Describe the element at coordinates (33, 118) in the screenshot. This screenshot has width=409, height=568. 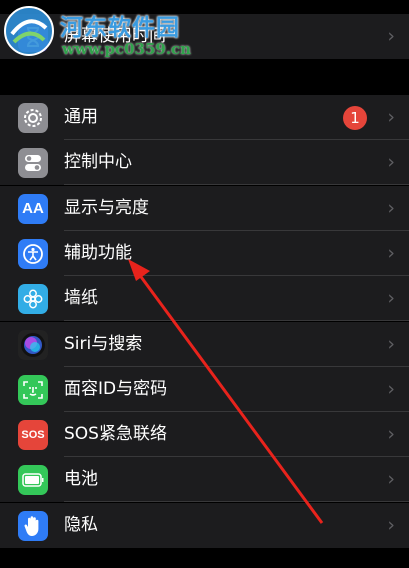
I see `gear-icon` at that location.